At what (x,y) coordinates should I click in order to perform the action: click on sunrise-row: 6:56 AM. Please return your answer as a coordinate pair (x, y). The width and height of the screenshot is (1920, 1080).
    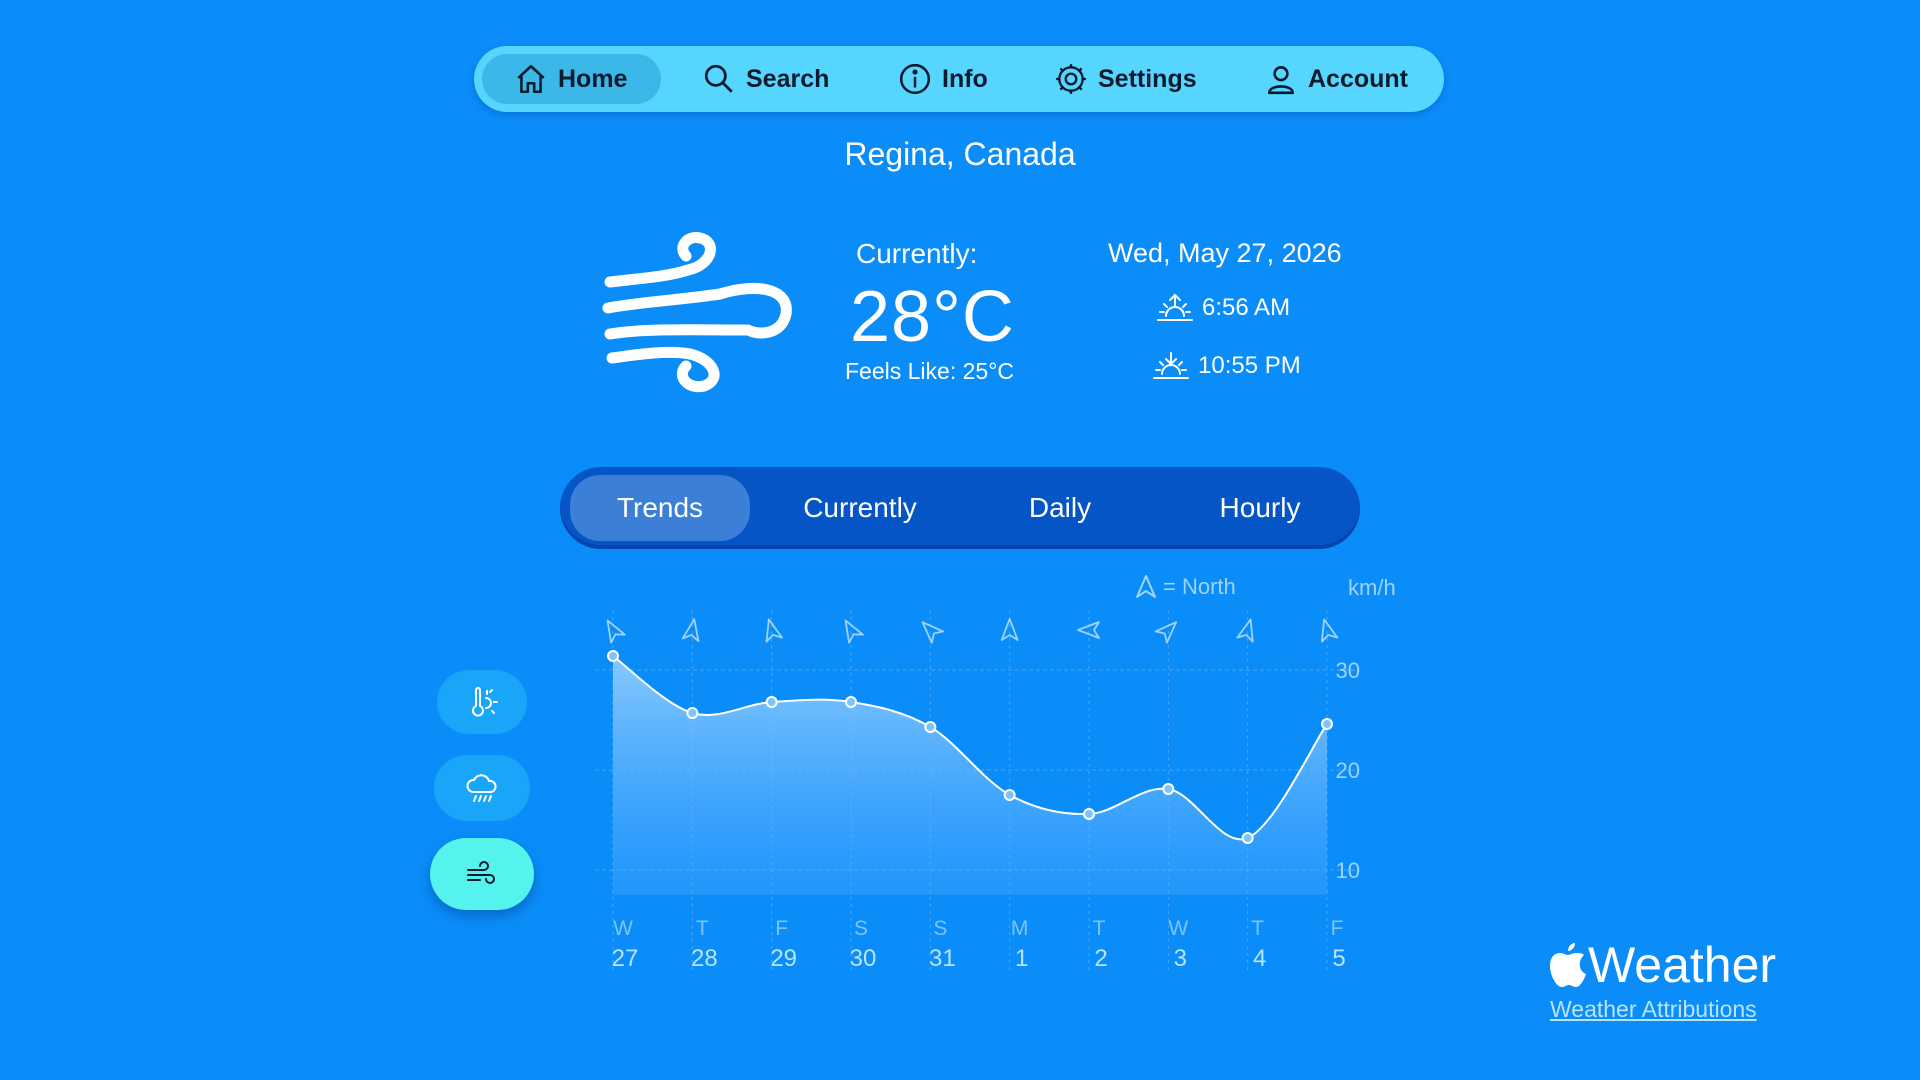
    Looking at the image, I should click on (1223, 308).